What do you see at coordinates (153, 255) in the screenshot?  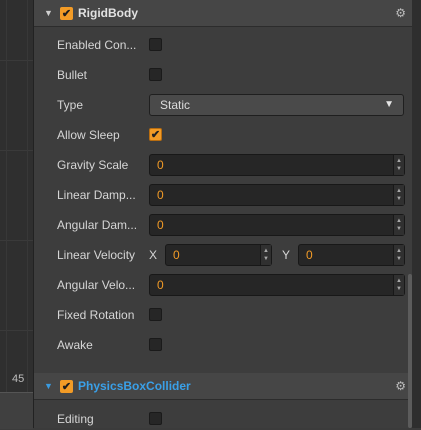 I see `linear-velocity-x-label: X` at bounding box center [153, 255].